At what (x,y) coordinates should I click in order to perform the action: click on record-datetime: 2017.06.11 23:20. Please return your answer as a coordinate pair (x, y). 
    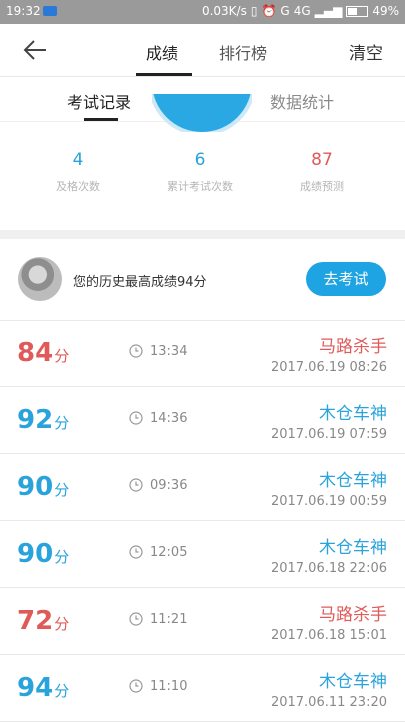
    Looking at the image, I should click on (329, 702).